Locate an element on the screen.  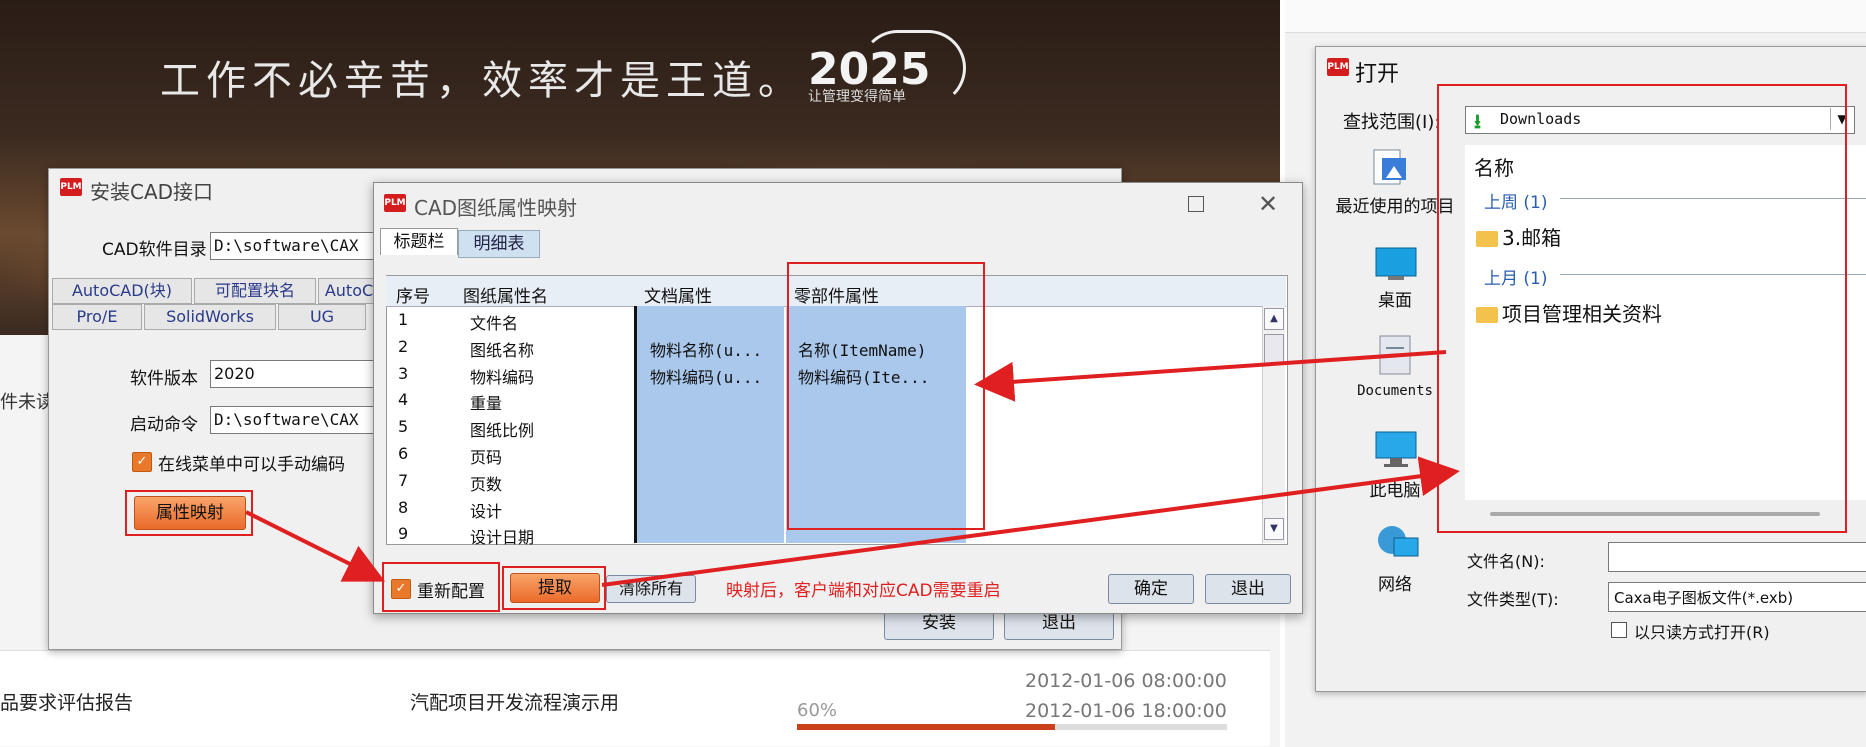
tab-ug: UG is located at coordinates (322, 317).